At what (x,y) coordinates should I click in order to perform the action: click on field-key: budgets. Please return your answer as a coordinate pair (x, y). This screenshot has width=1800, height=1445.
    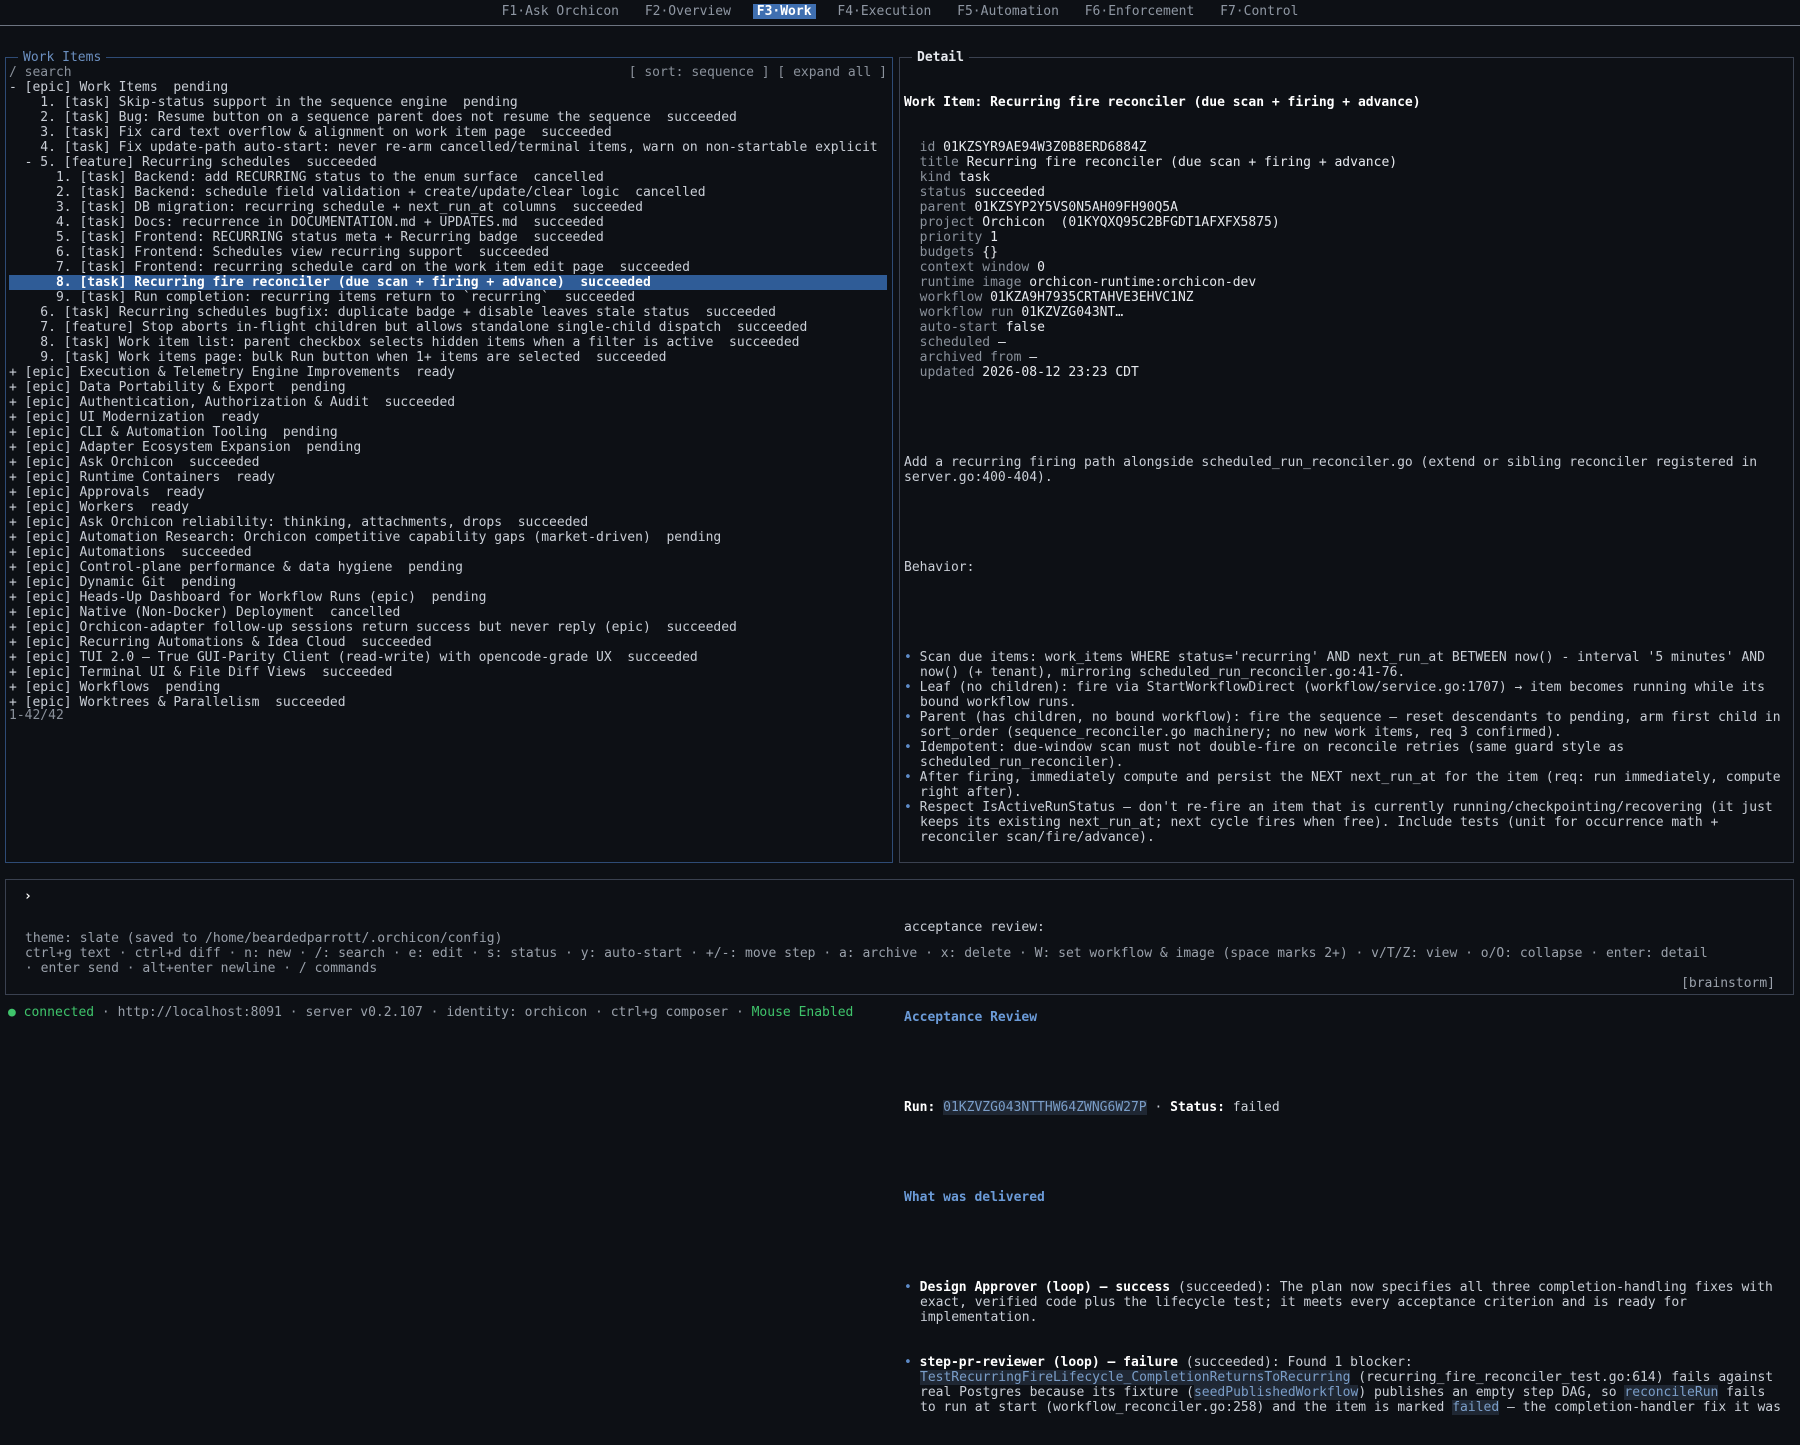
    Looking at the image, I should click on (947, 252).